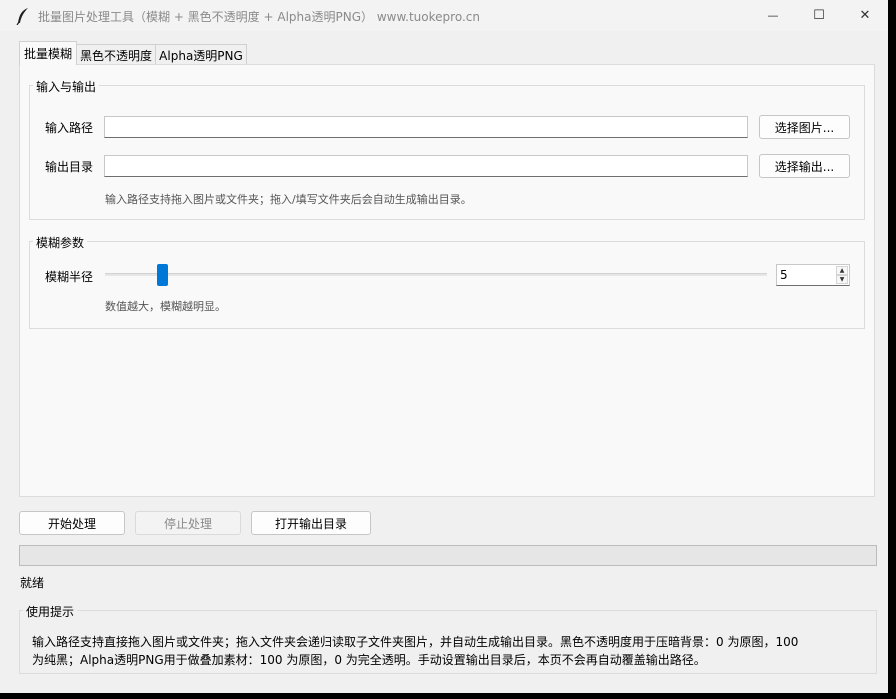 The width and height of the screenshot is (896, 699). I want to click on tab-label: Alpha透明PNG, so click(201, 56).